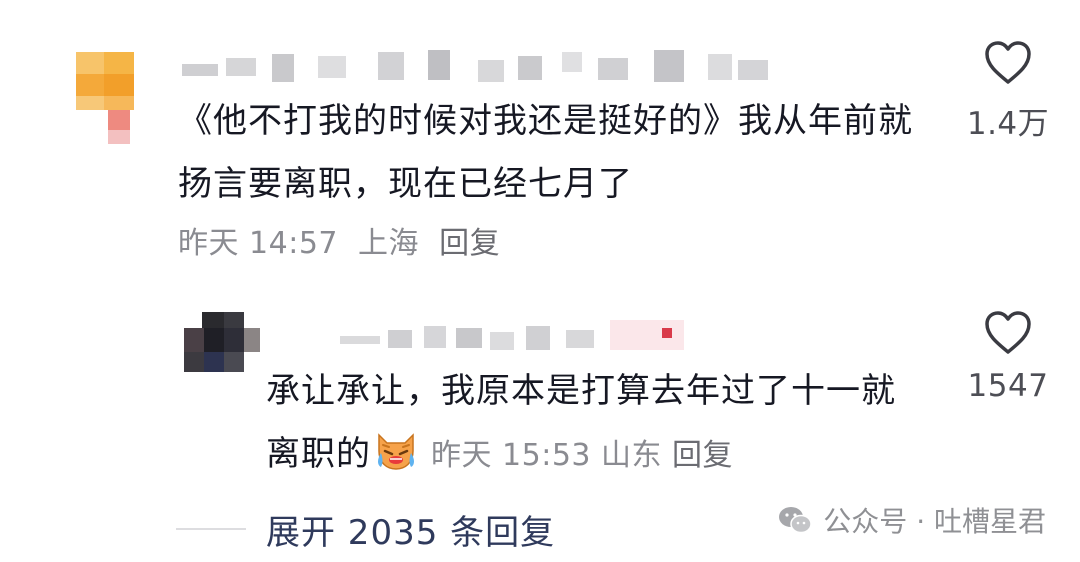 This screenshot has width=1080, height=562. What do you see at coordinates (211, 529) in the screenshot?
I see `divider-line` at bounding box center [211, 529].